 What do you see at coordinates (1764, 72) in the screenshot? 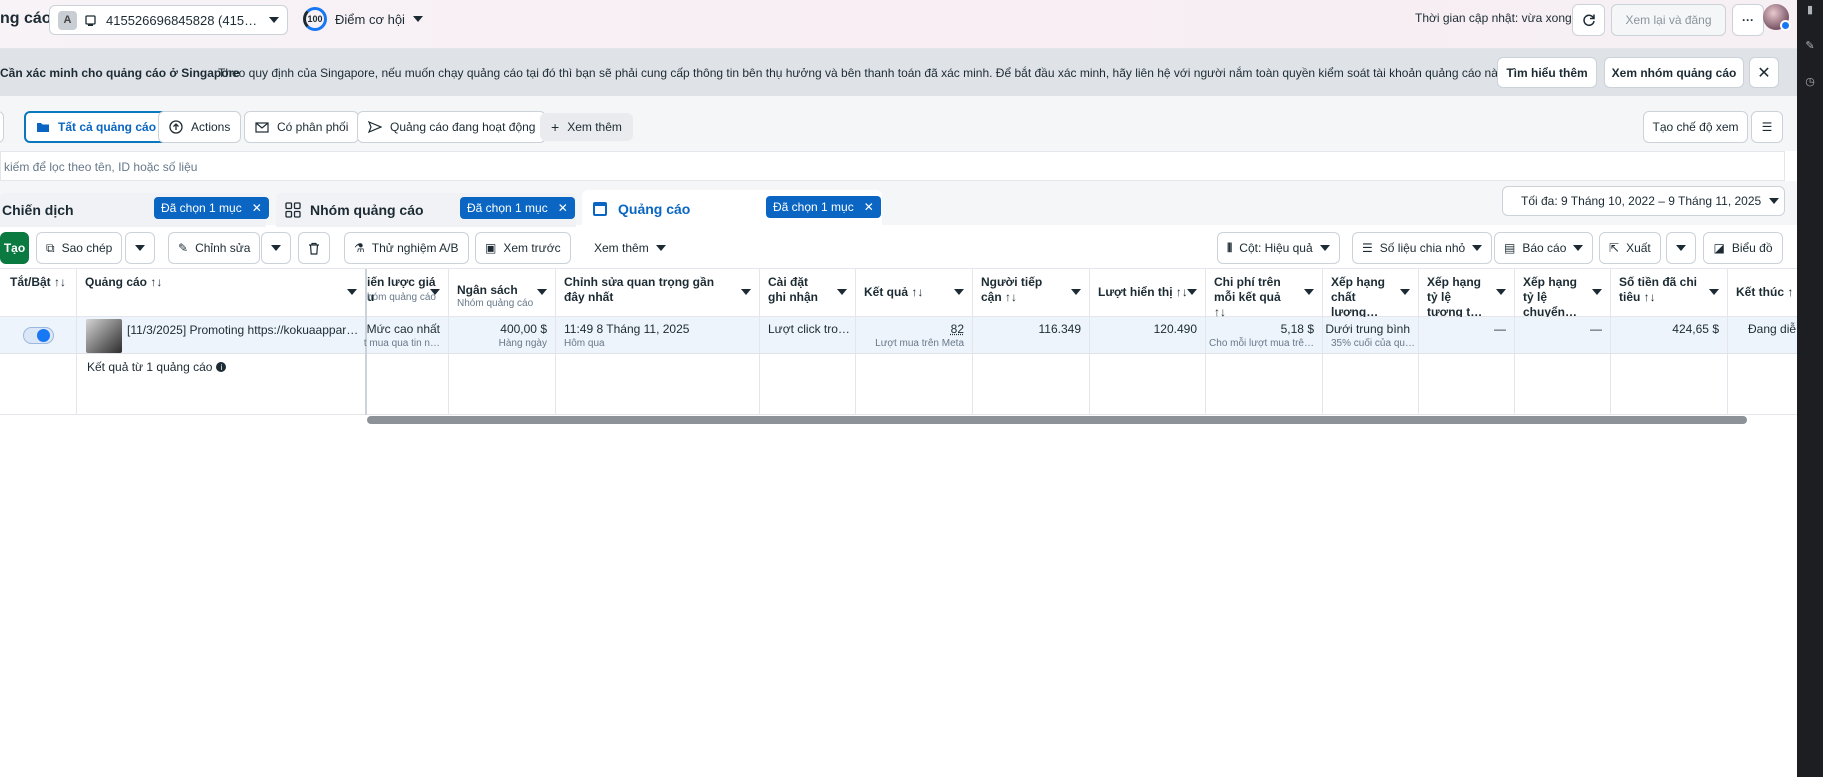
I see `close-notice-button: ✕` at bounding box center [1764, 72].